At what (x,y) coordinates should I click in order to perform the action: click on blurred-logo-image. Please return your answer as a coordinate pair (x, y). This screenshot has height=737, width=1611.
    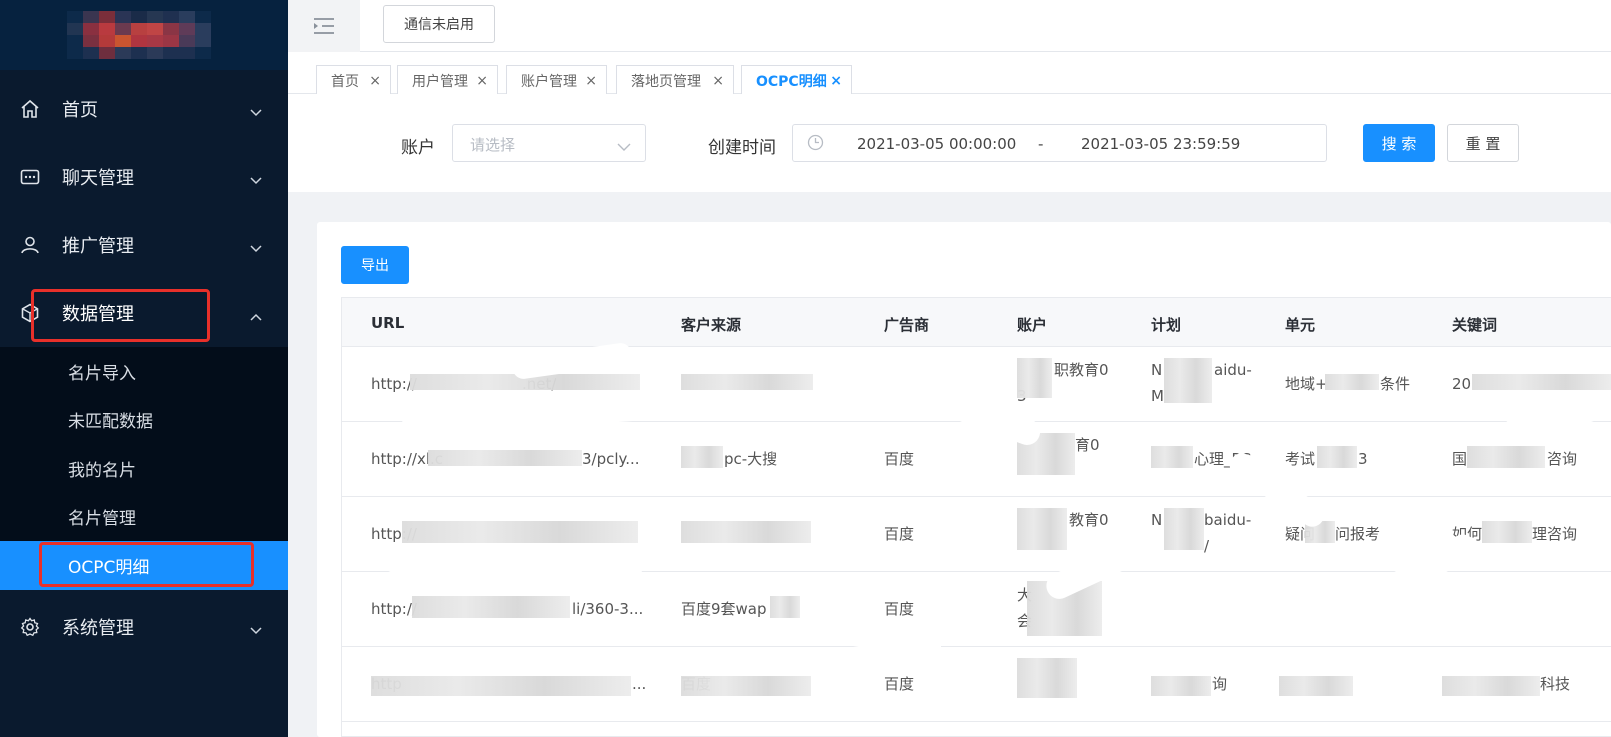
    Looking at the image, I should click on (139, 35).